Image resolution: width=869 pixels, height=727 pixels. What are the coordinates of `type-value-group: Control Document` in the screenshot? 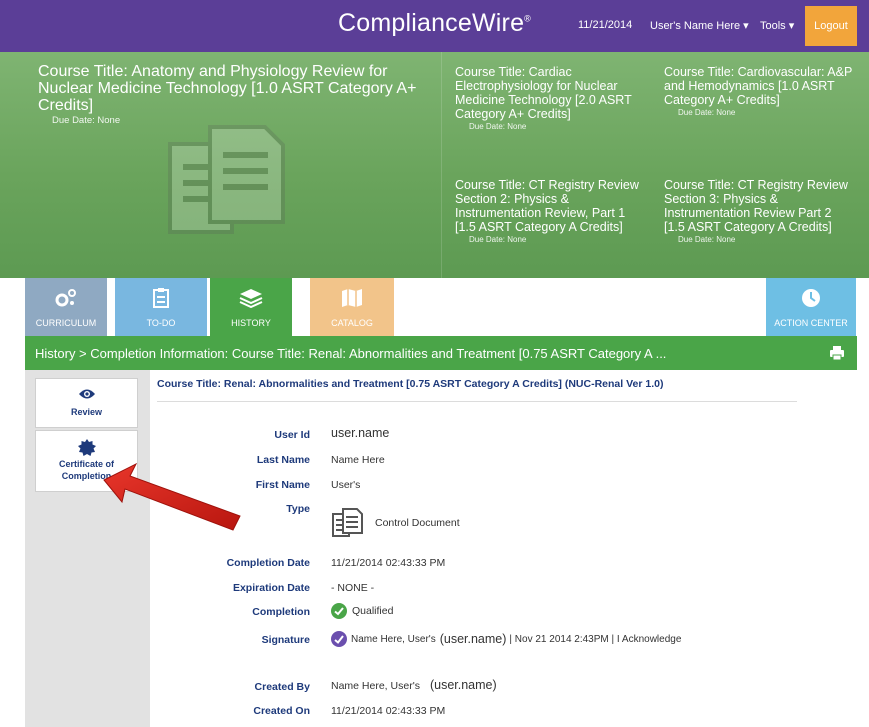 It's located at (395, 523).